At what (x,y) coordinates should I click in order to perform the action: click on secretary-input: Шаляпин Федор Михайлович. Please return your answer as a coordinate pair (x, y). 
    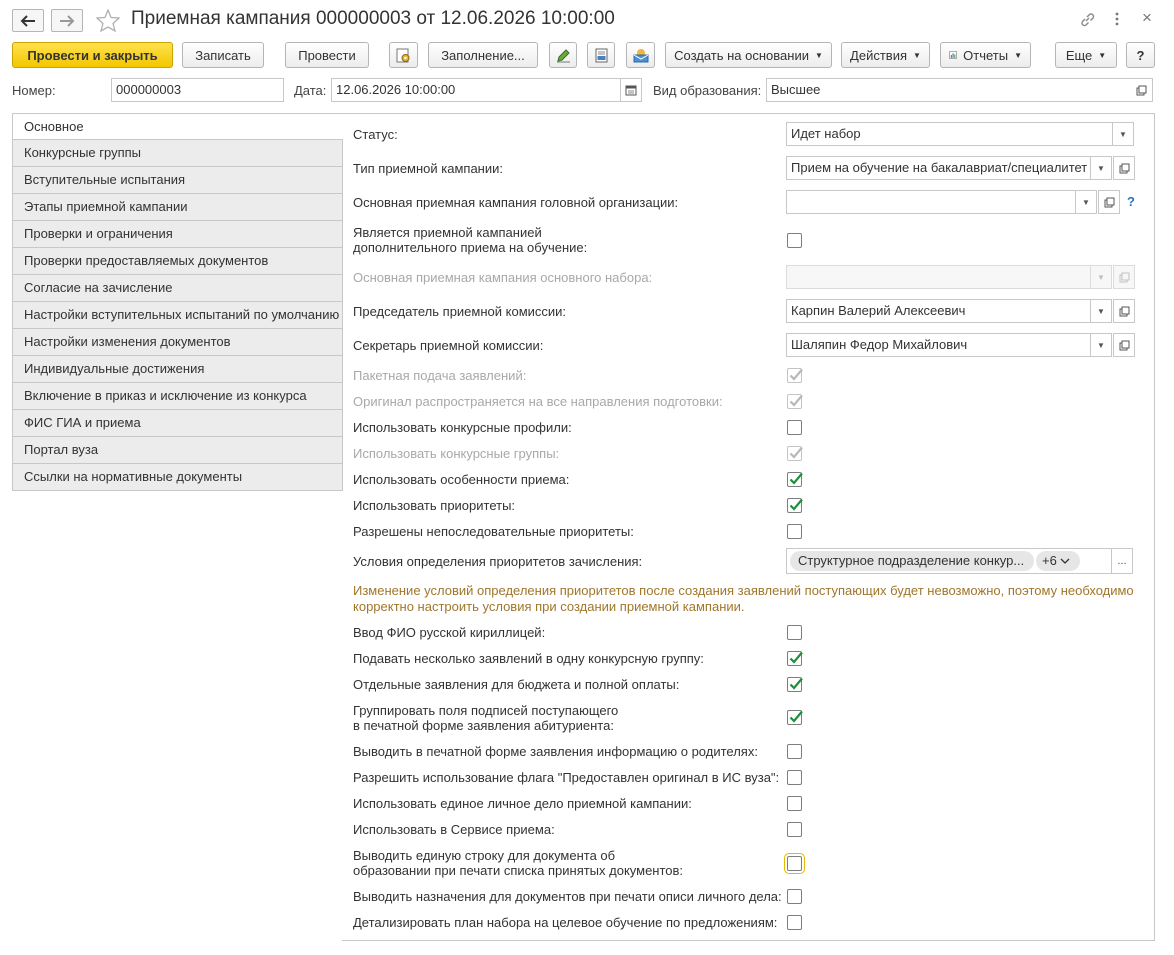
    Looking at the image, I should click on (938, 345).